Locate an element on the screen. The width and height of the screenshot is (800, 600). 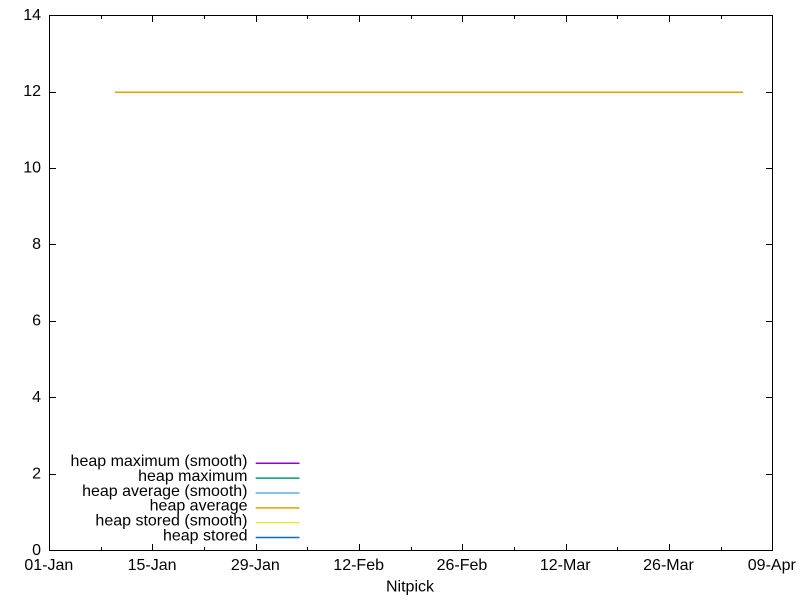
svg-text: 29-Jan is located at coordinates (255, 565).